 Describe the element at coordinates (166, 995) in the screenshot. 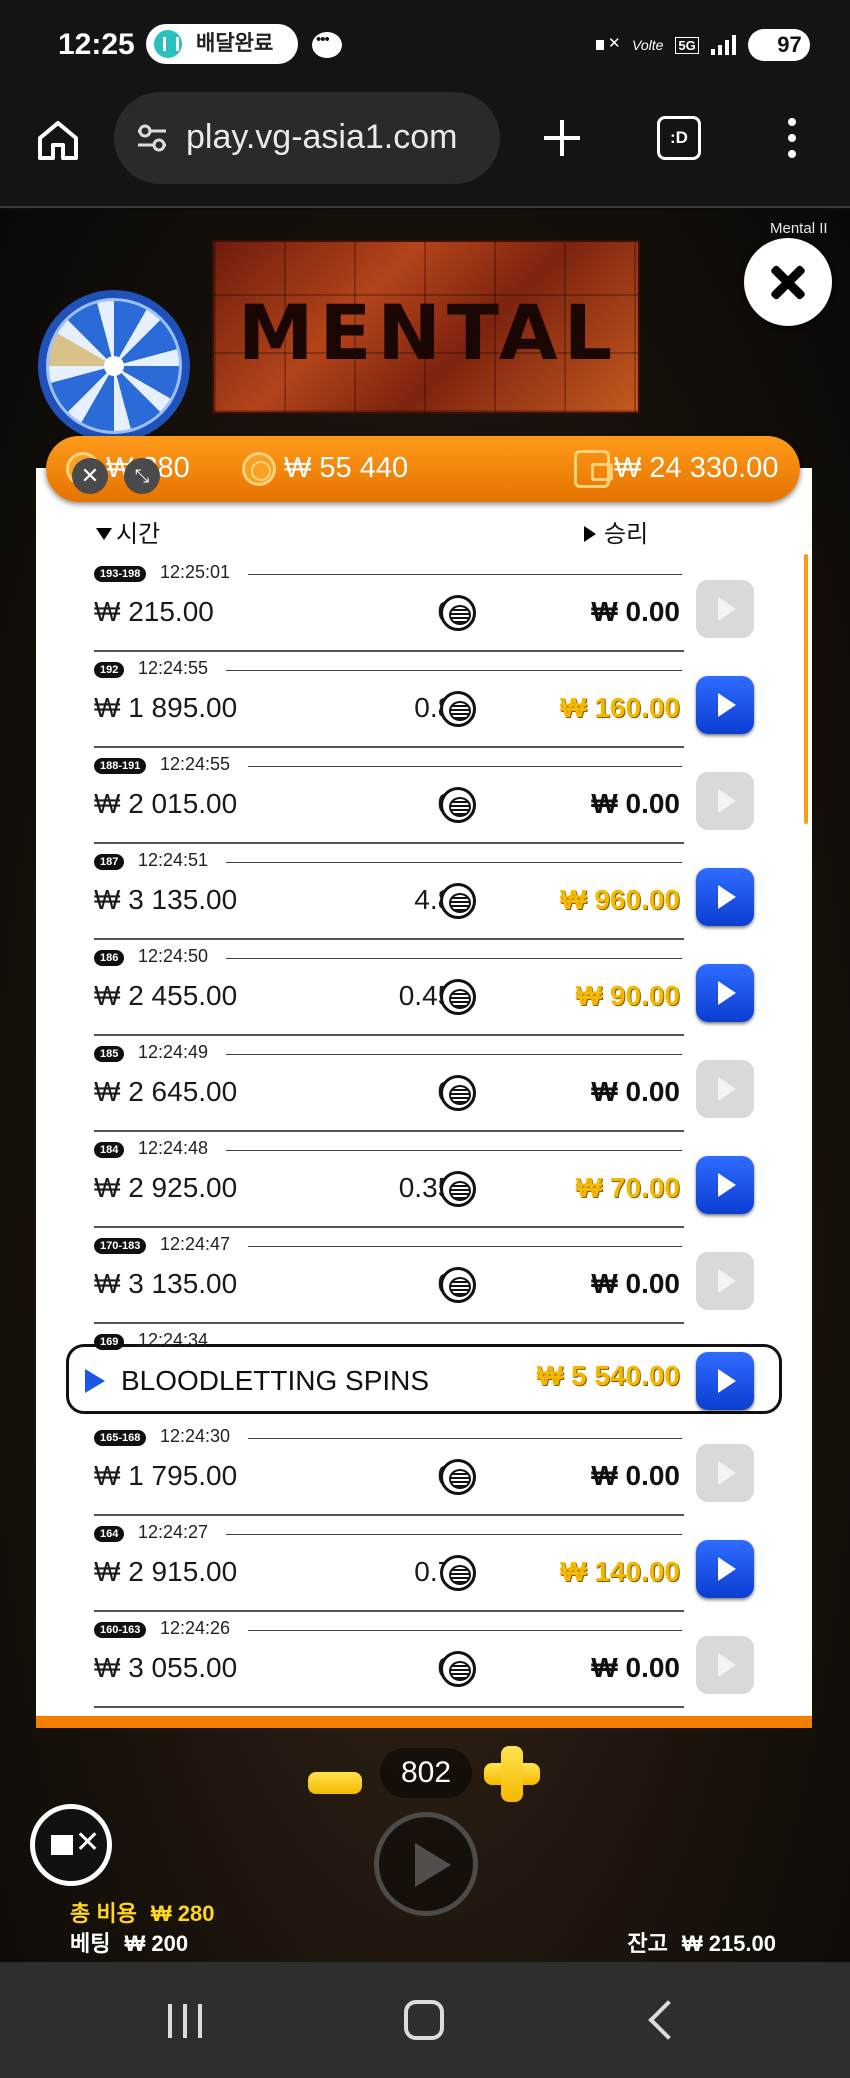

I see `row-bet-amount: ₩ 2 455.00` at that location.